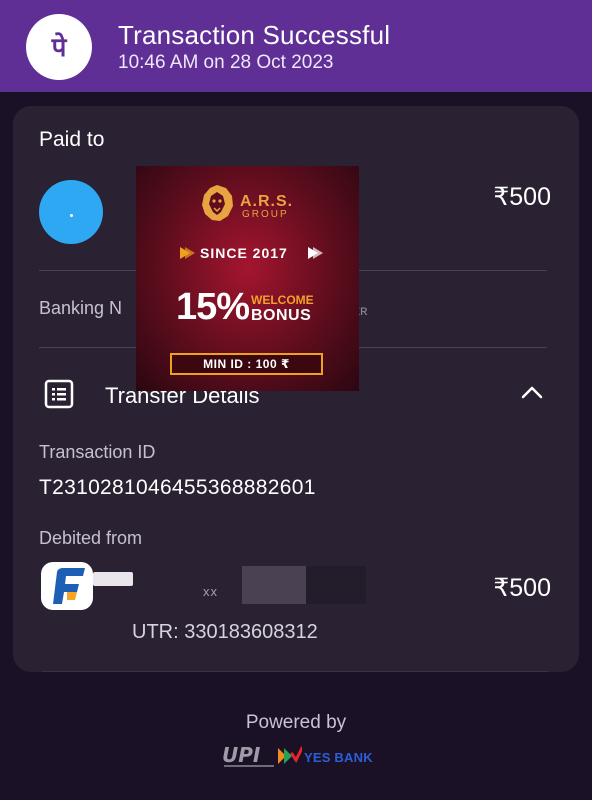  What do you see at coordinates (254, 35) in the screenshot?
I see `page-title: Transaction Successful` at bounding box center [254, 35].